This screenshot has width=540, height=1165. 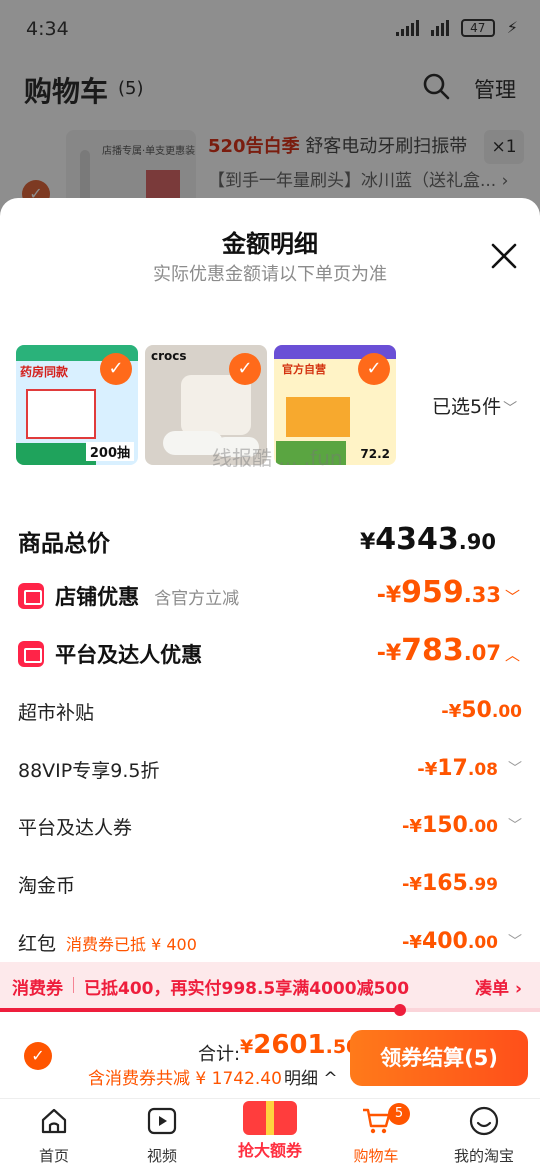 What do you see at coordinates (444, 825) in the screenshot?
I see `discount-int: 150` at bounding box center [444, 825].